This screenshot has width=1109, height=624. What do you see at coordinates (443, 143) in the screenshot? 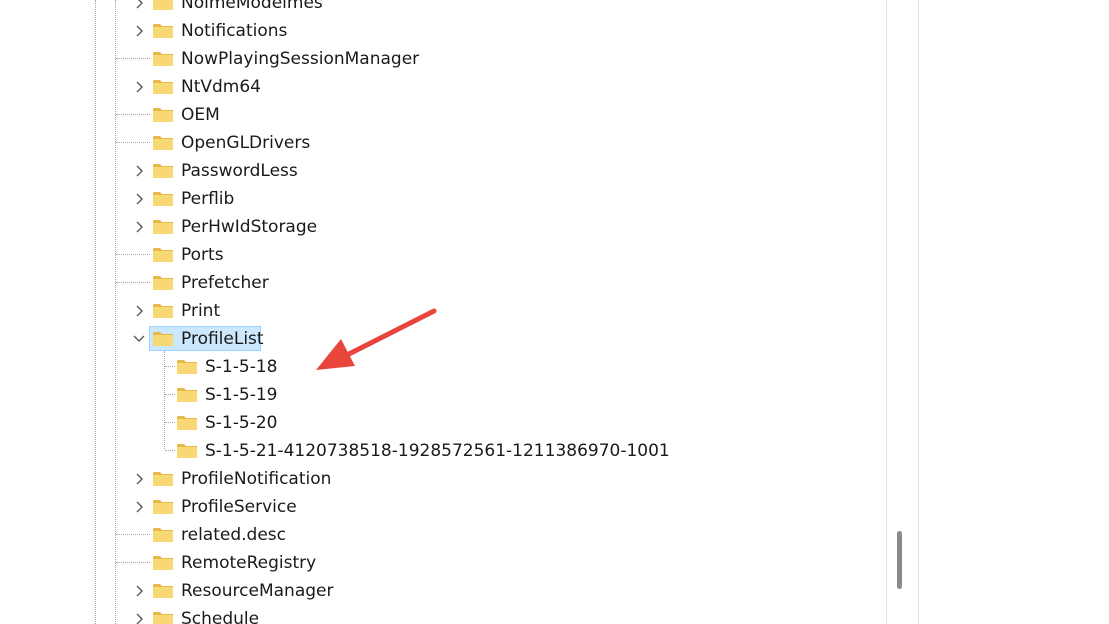
I see `tree-item: OpenGLDrivers` at bounding box center [443, 143].